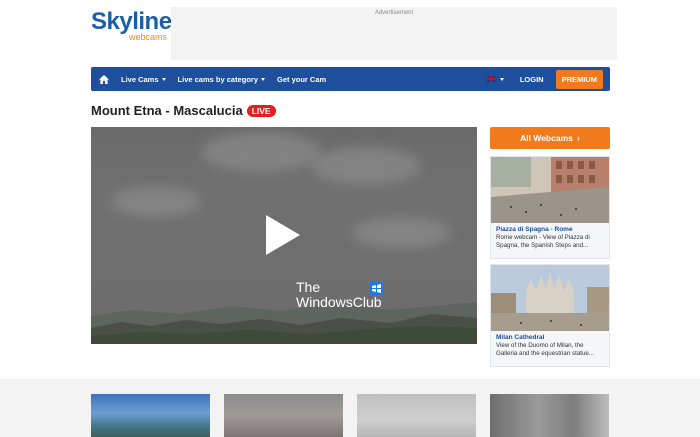 This screenshot has height=437, width=700. What do you see at coordinates (394, 33) in the screenshot?
I see `ad-banner: Advertisement` at bounding box center [394, 33].